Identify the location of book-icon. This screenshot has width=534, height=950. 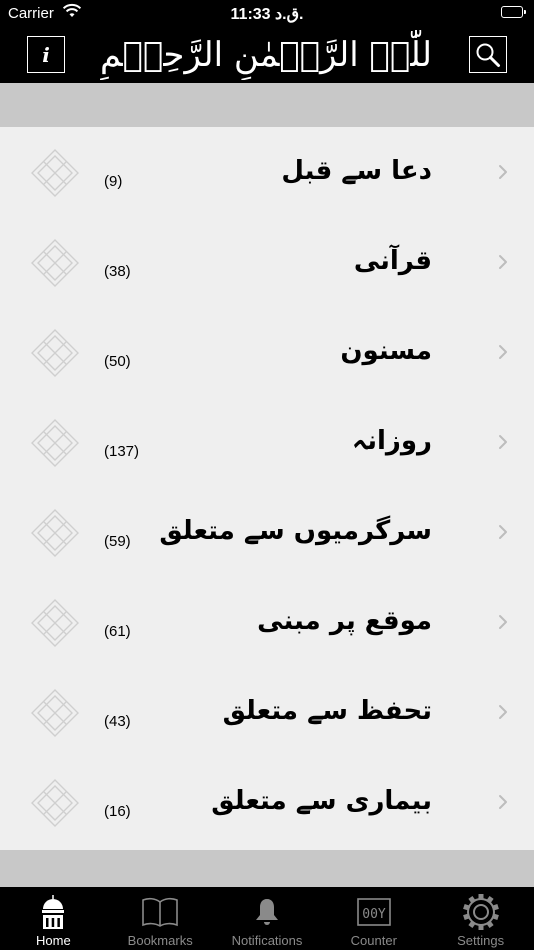
(160, 912).